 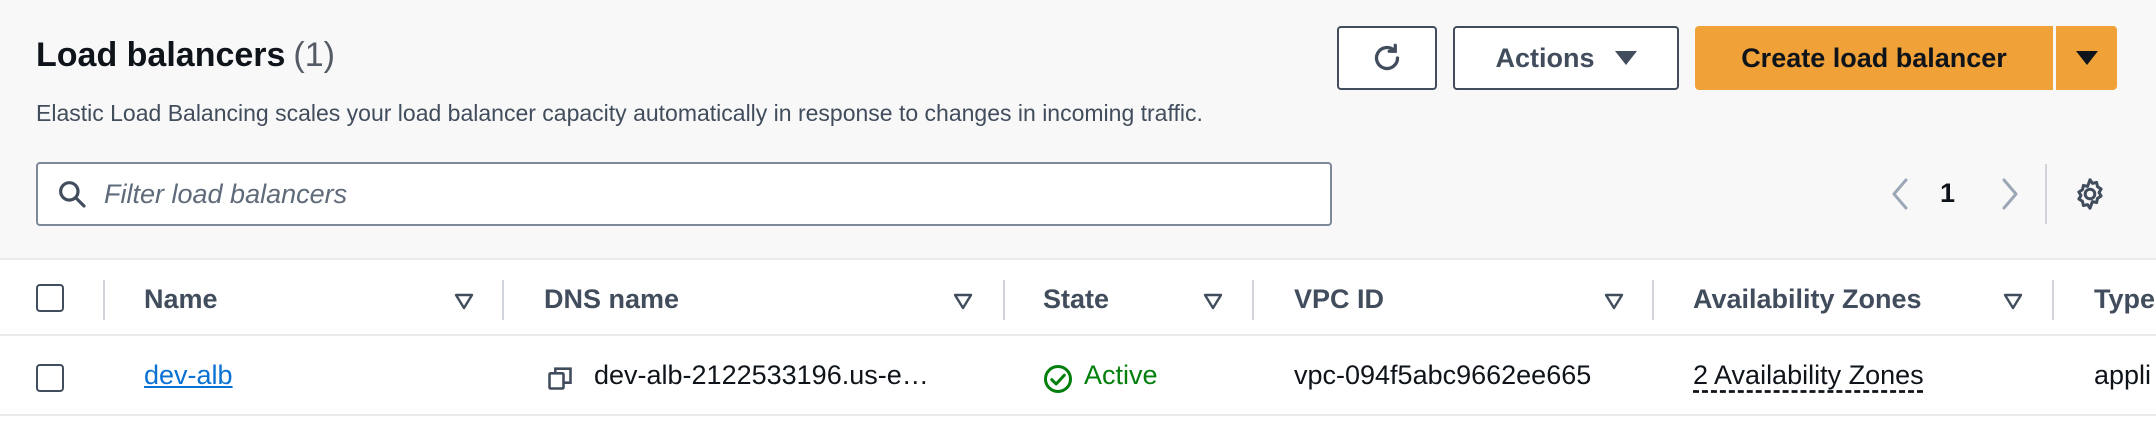 What do you see at coordinates (50, 298) in the screenshot?
I see `select-all-checkbox` at bounding box center [50, 298].